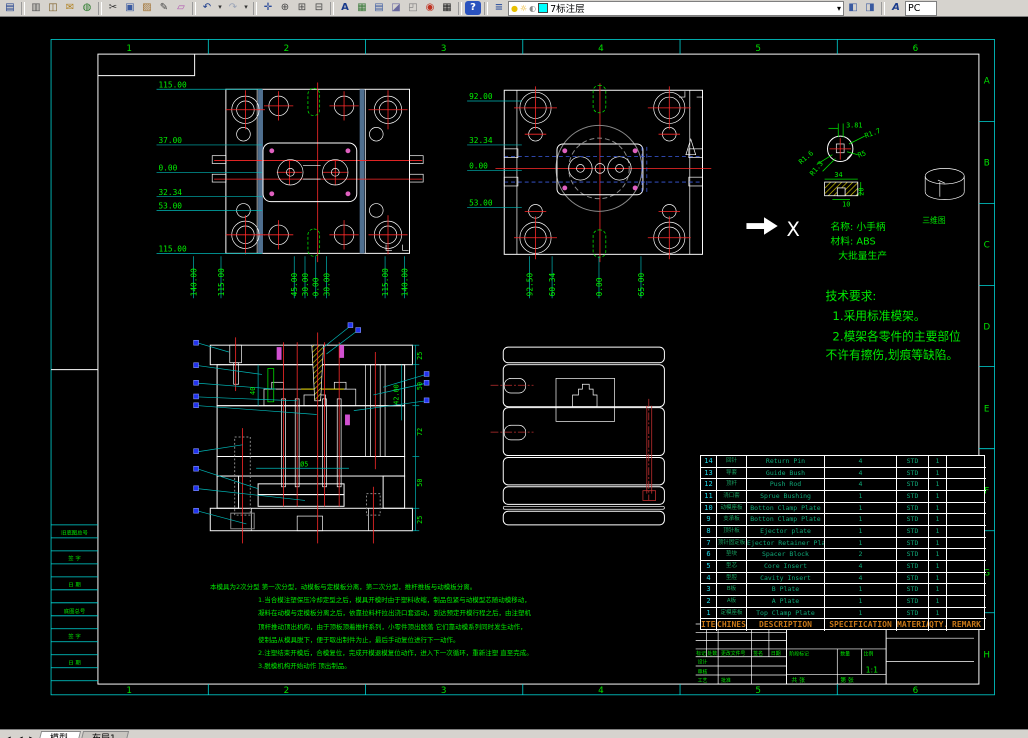  Describe the element at coordinates (345, 8) in the screenshot. I see `find-icon: A` at that location.